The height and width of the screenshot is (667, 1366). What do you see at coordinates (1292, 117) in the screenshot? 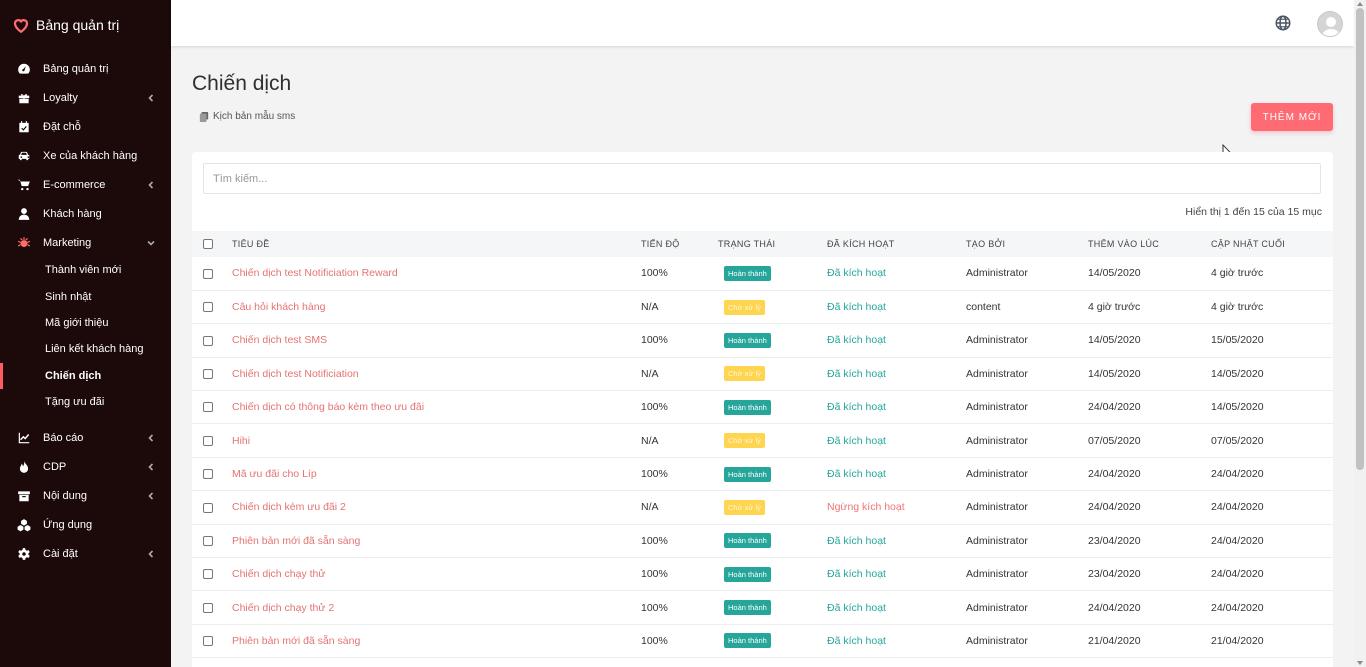
I see `add-new-button: THÊM MỚI` at bounding box center [1292, 117].